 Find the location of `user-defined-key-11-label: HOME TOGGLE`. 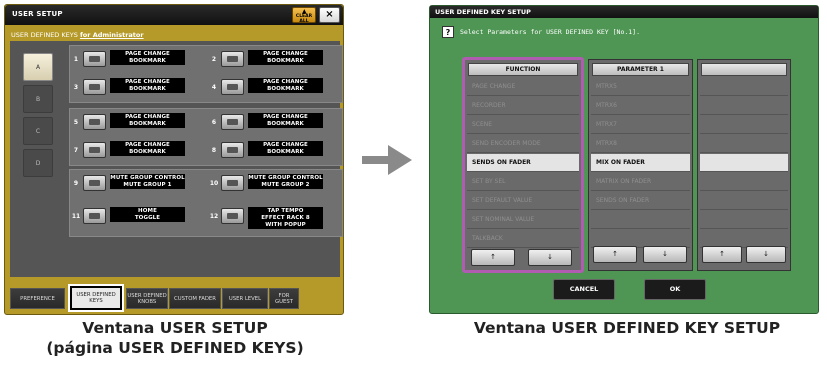

user-defined-key-11-label: HOME TOGGLE is located at coordinates (147, 214).